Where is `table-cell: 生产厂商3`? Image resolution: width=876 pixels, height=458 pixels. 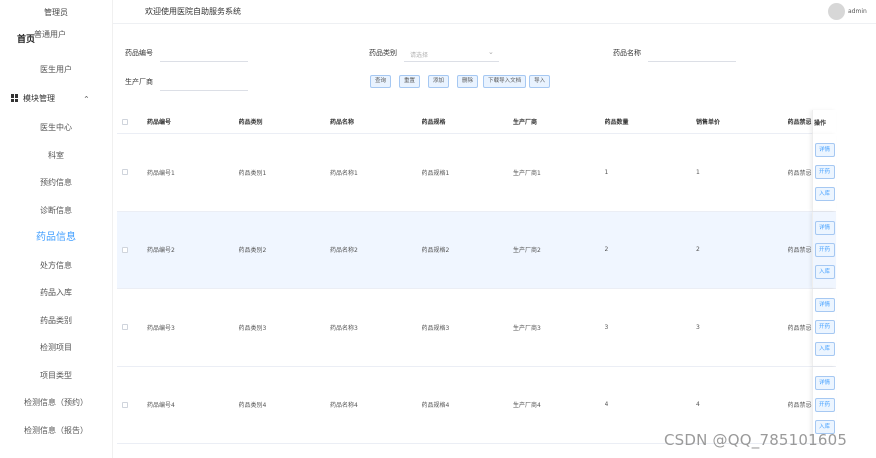 table-cell: 生产厂商3 is located at coordinates (527, 328).